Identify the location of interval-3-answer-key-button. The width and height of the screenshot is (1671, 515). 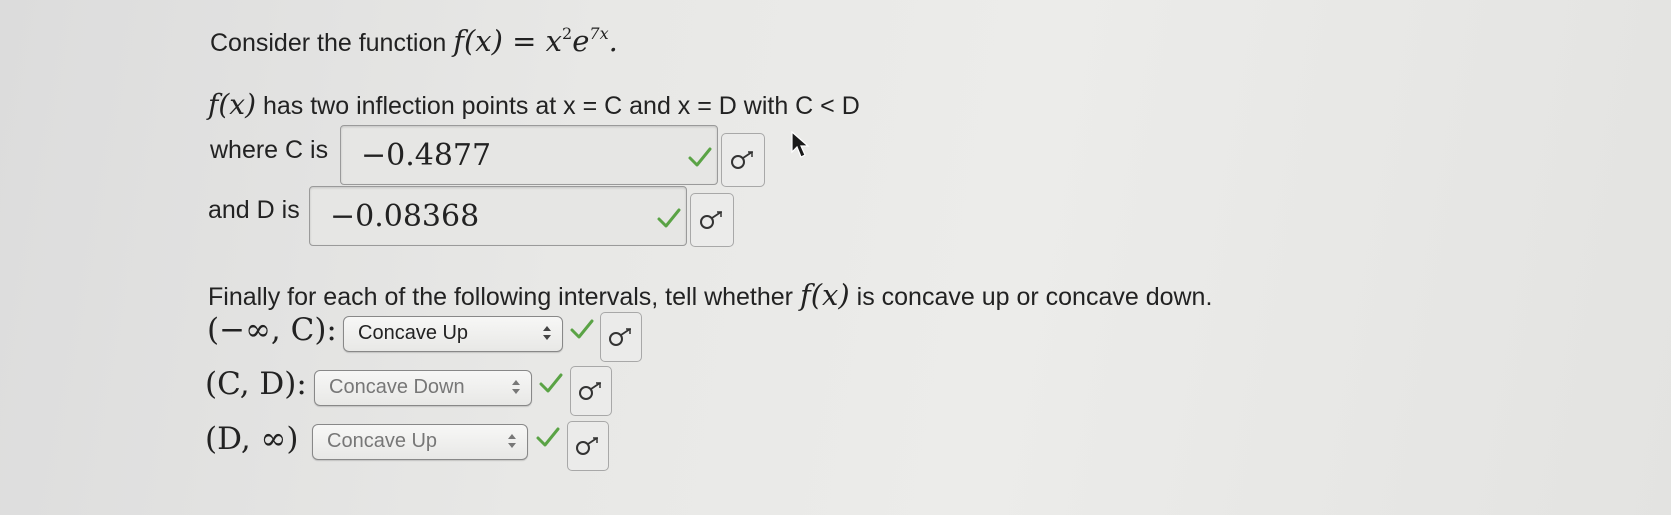
(588, 446).